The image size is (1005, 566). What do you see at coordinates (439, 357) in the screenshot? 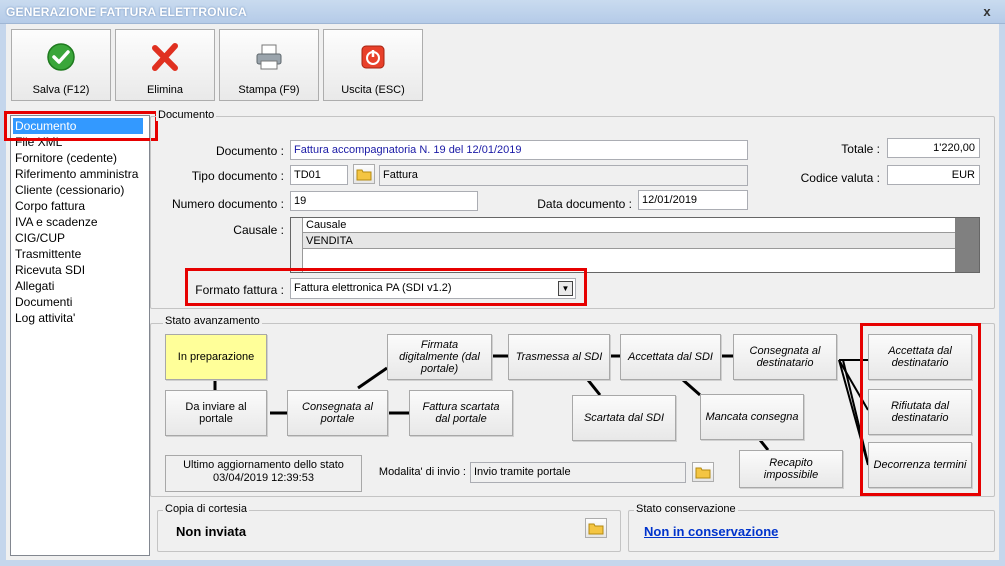
I see `node-firmata: Firmata digitalmente (dal portale)` at bounding box center [439, 357].